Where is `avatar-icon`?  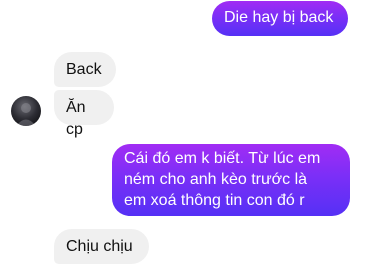
avatar-icon is located at coordinates (26, 111).